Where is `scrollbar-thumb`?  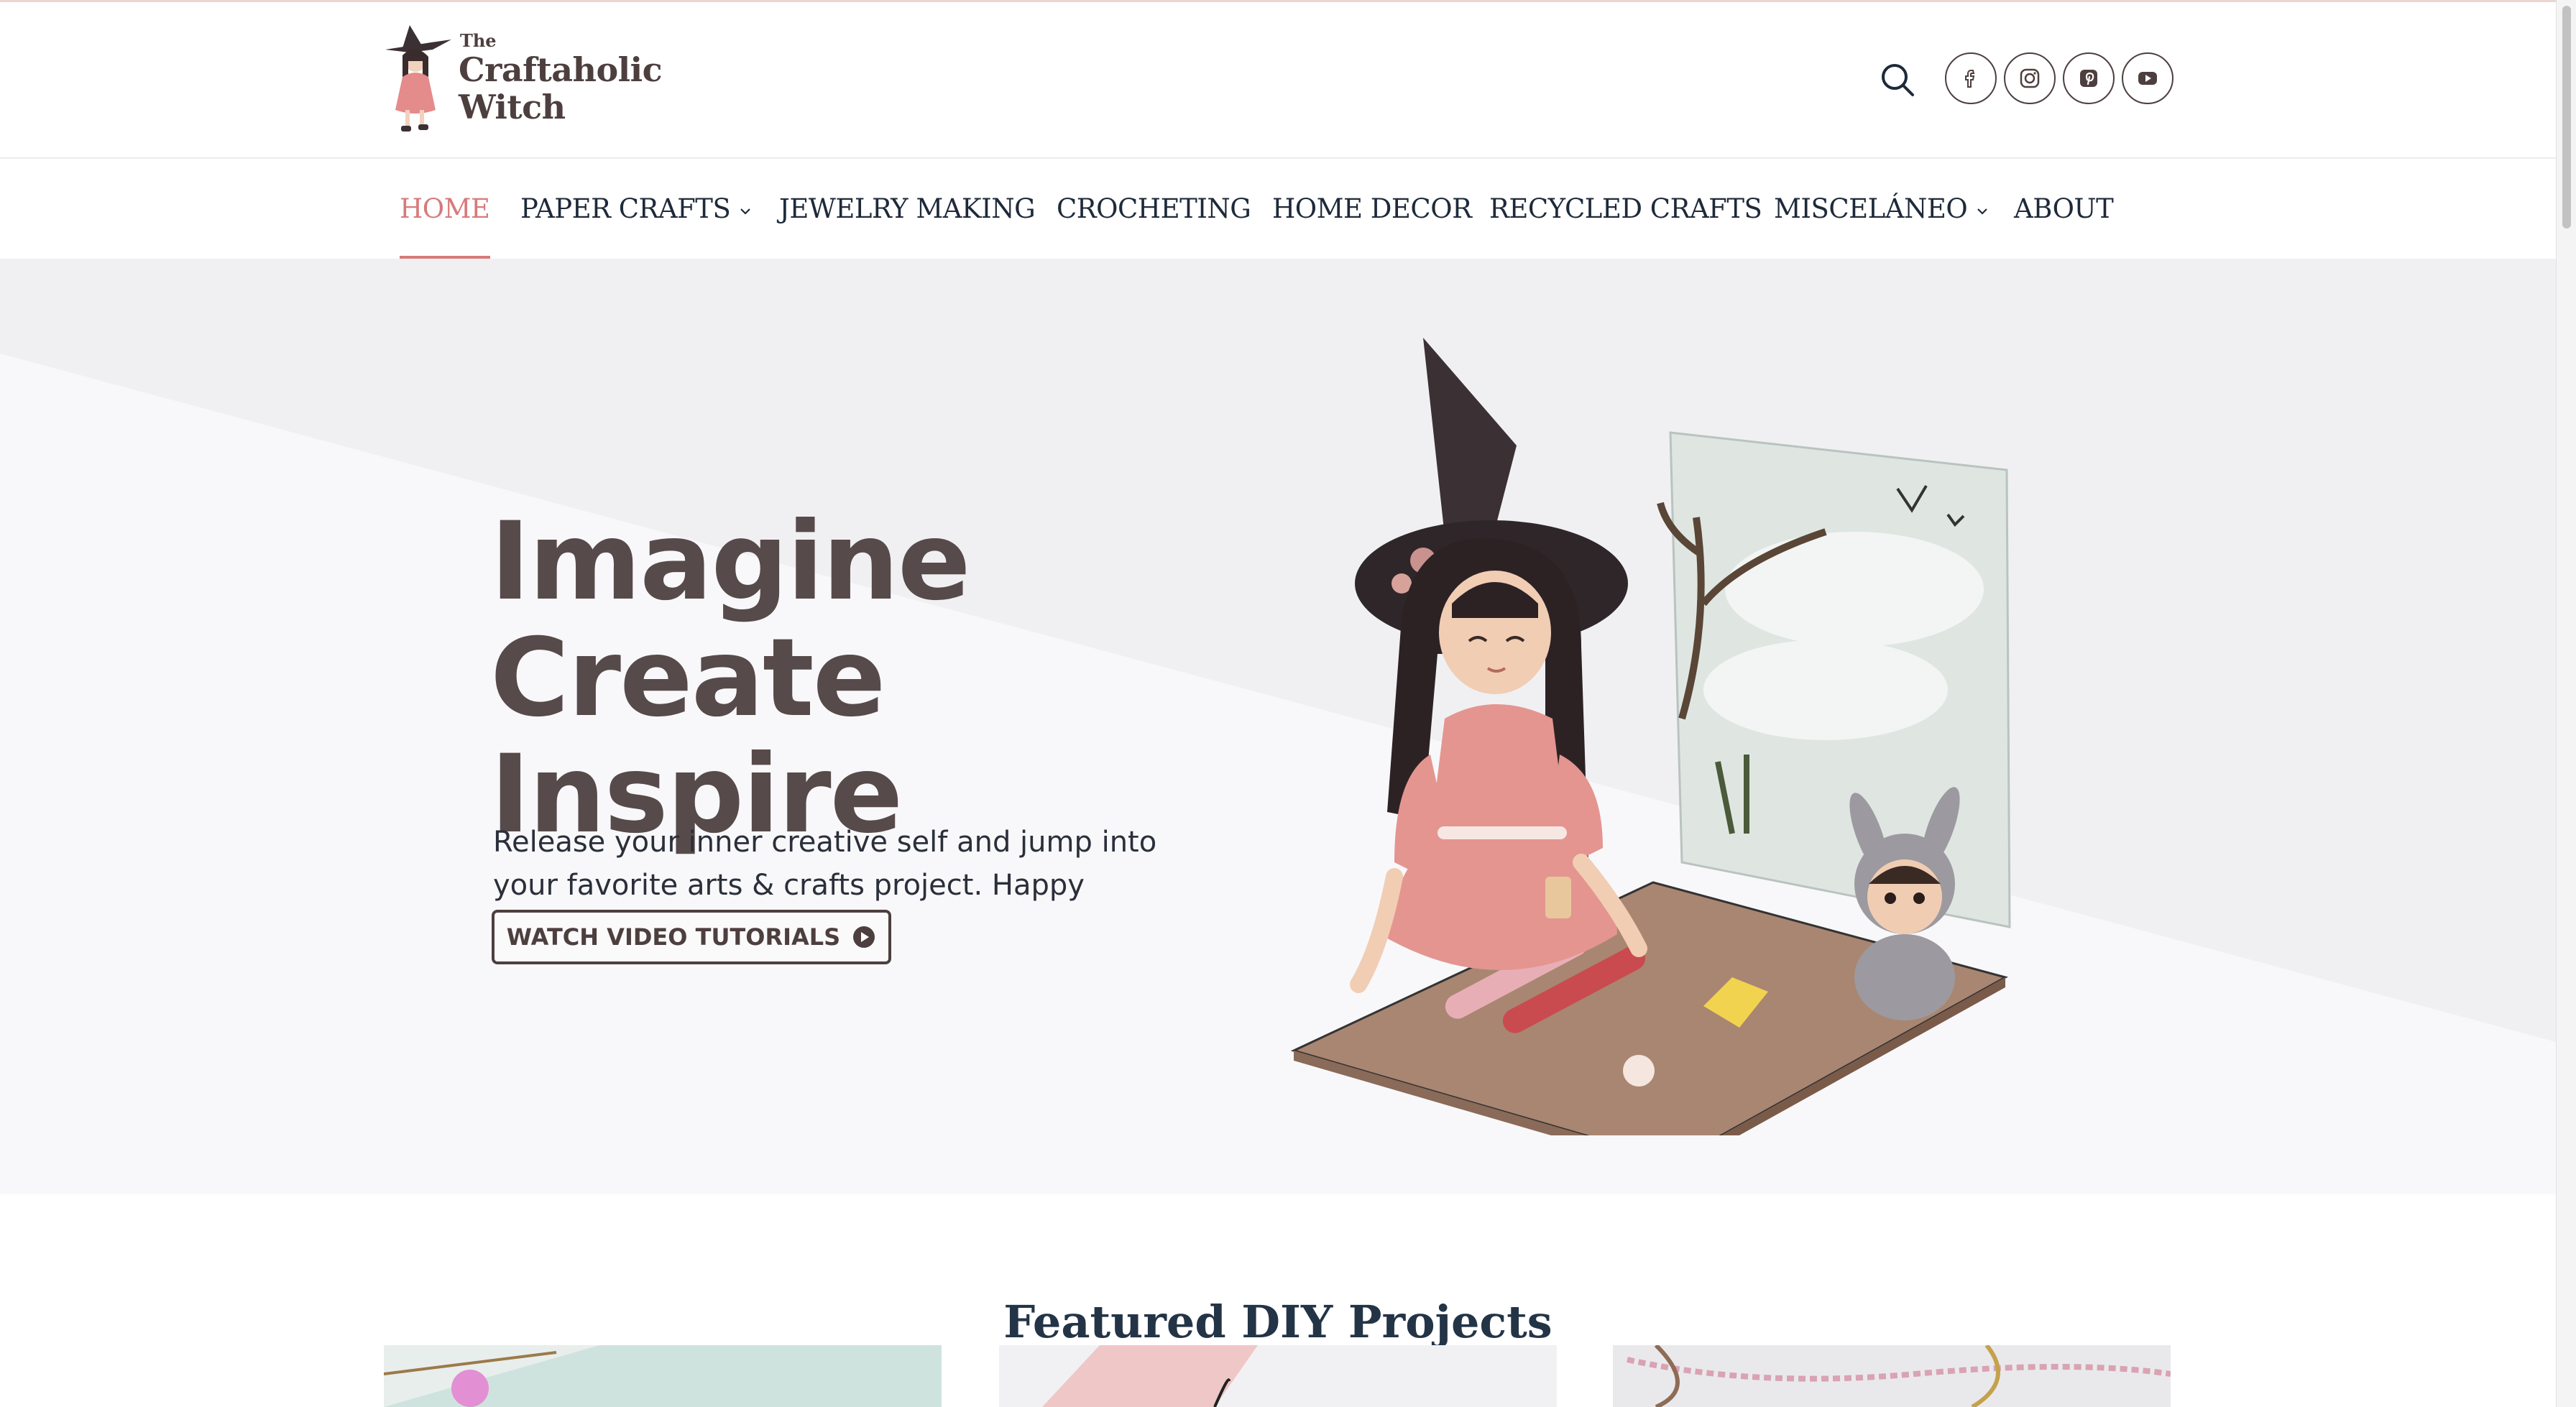 scrollbar-thumb is located at coordinates (2566, 117).